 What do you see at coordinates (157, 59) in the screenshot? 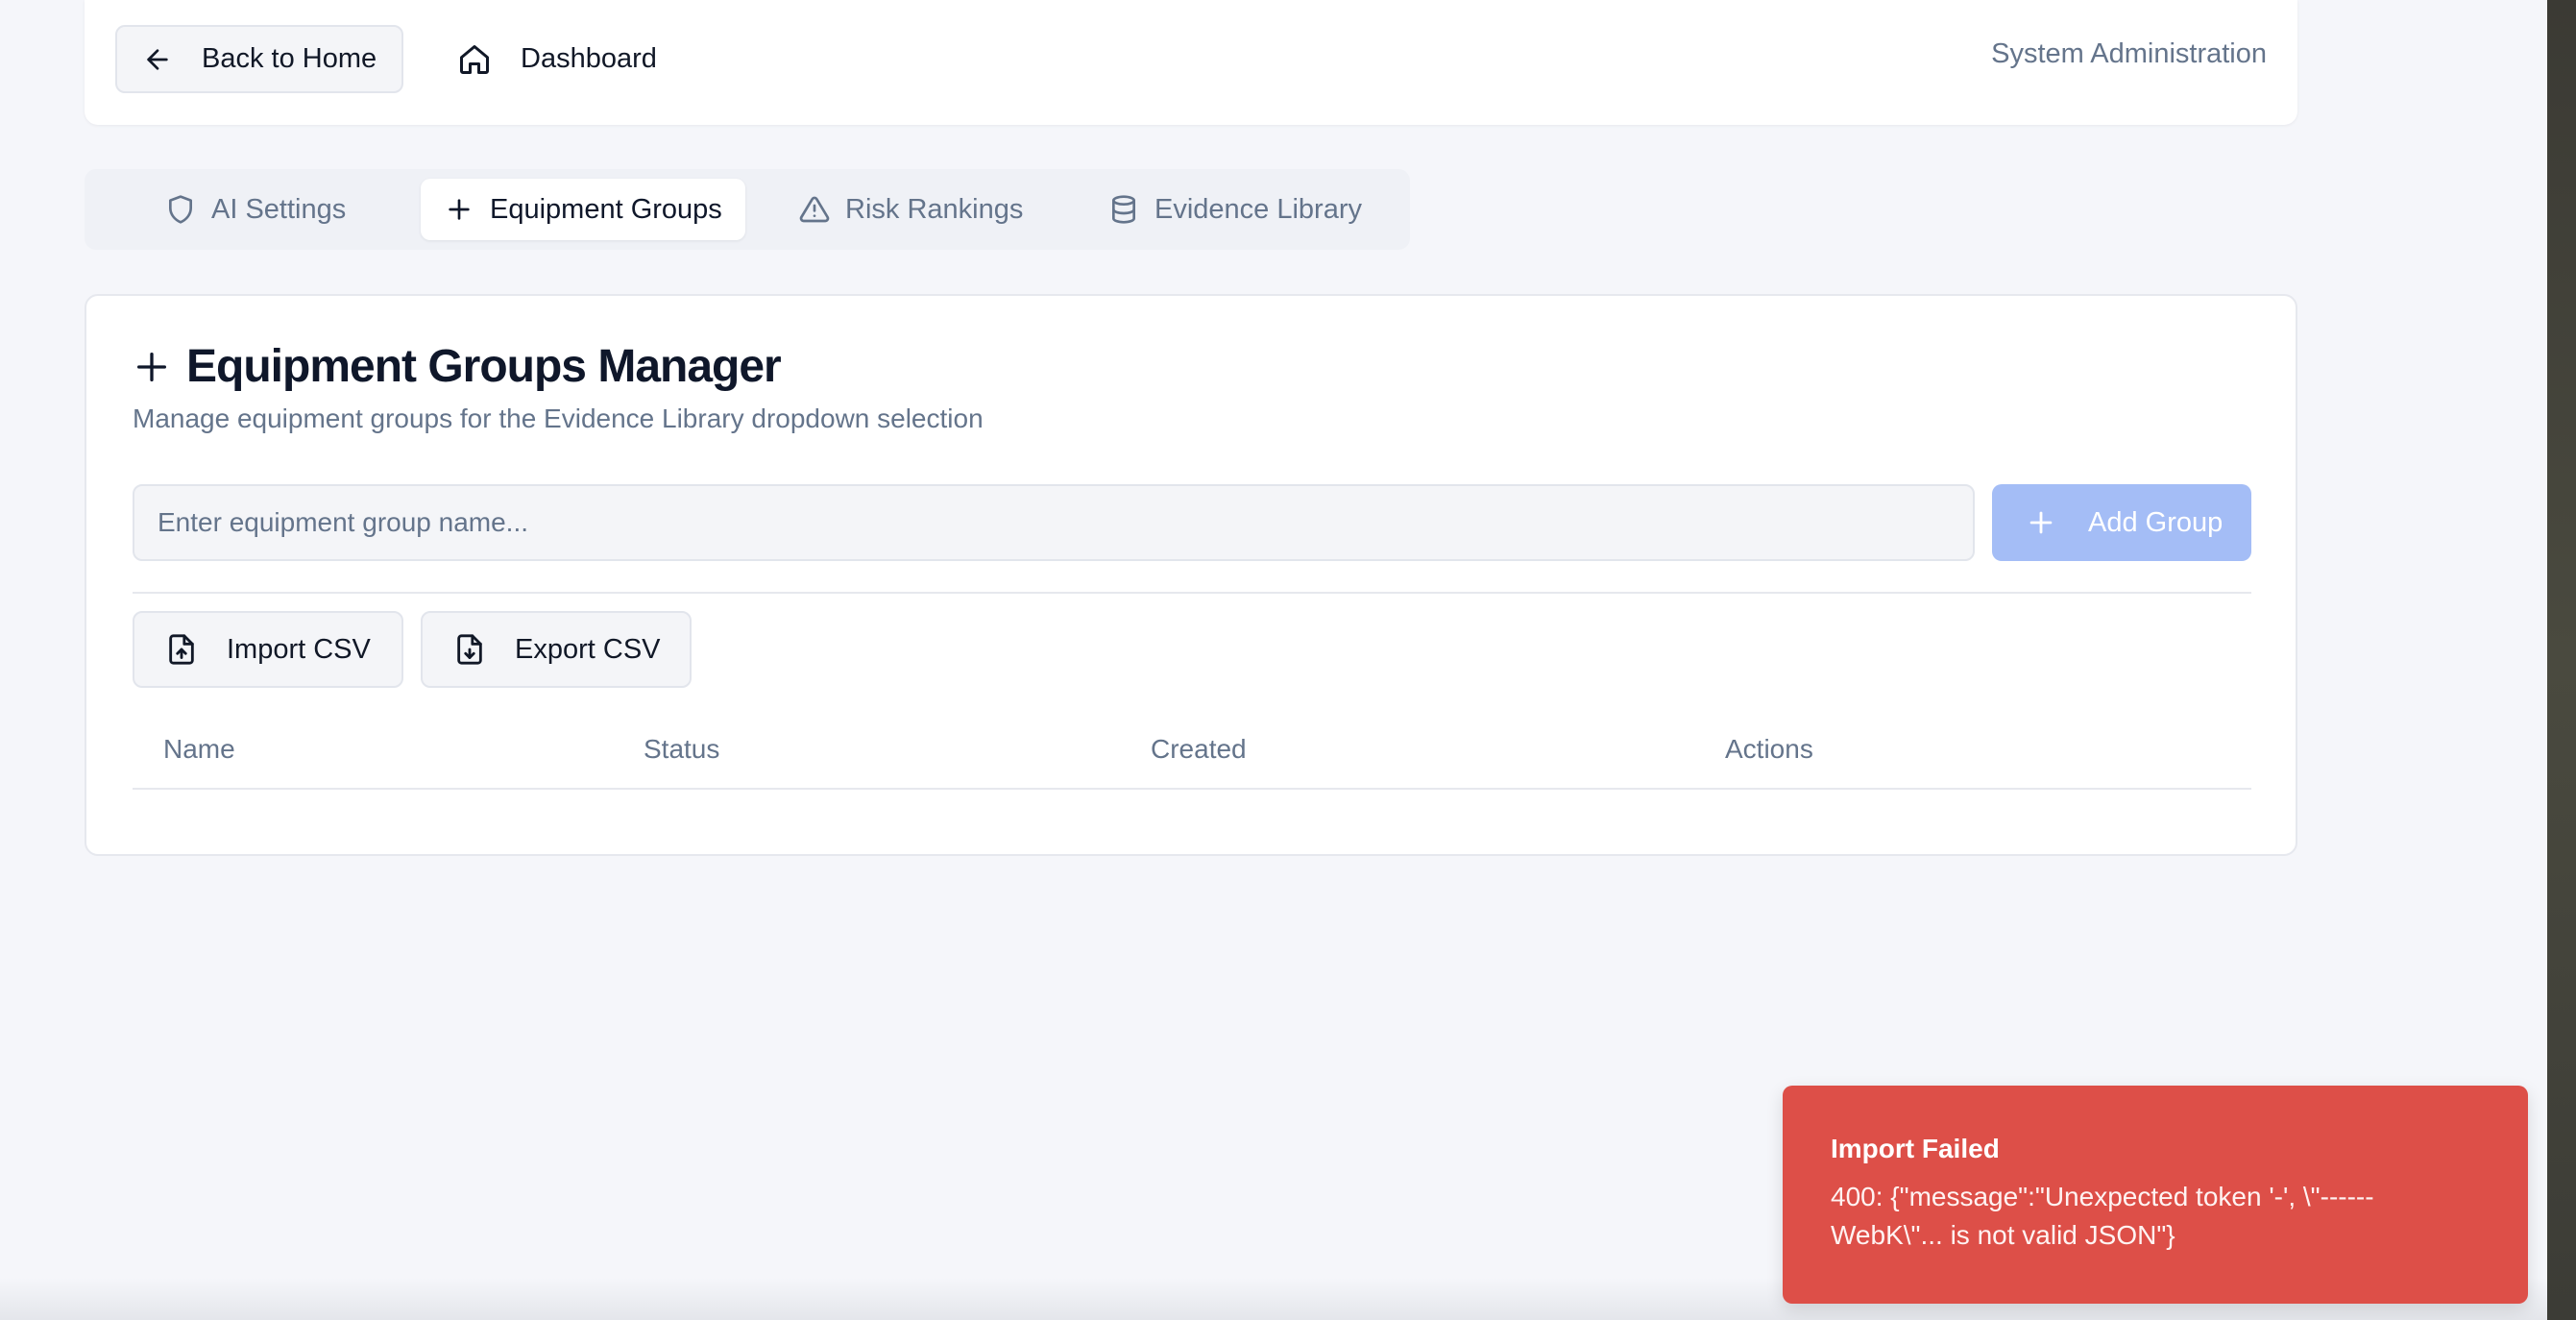
I see `arrow-left-icon` at bounding box center [157, 59].